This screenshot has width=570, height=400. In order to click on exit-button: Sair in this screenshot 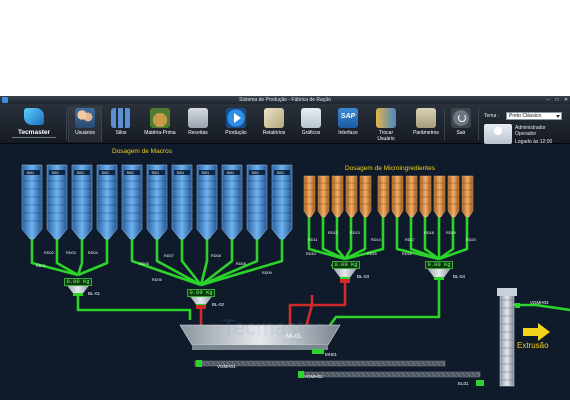, I will do `click(461, 124)`.